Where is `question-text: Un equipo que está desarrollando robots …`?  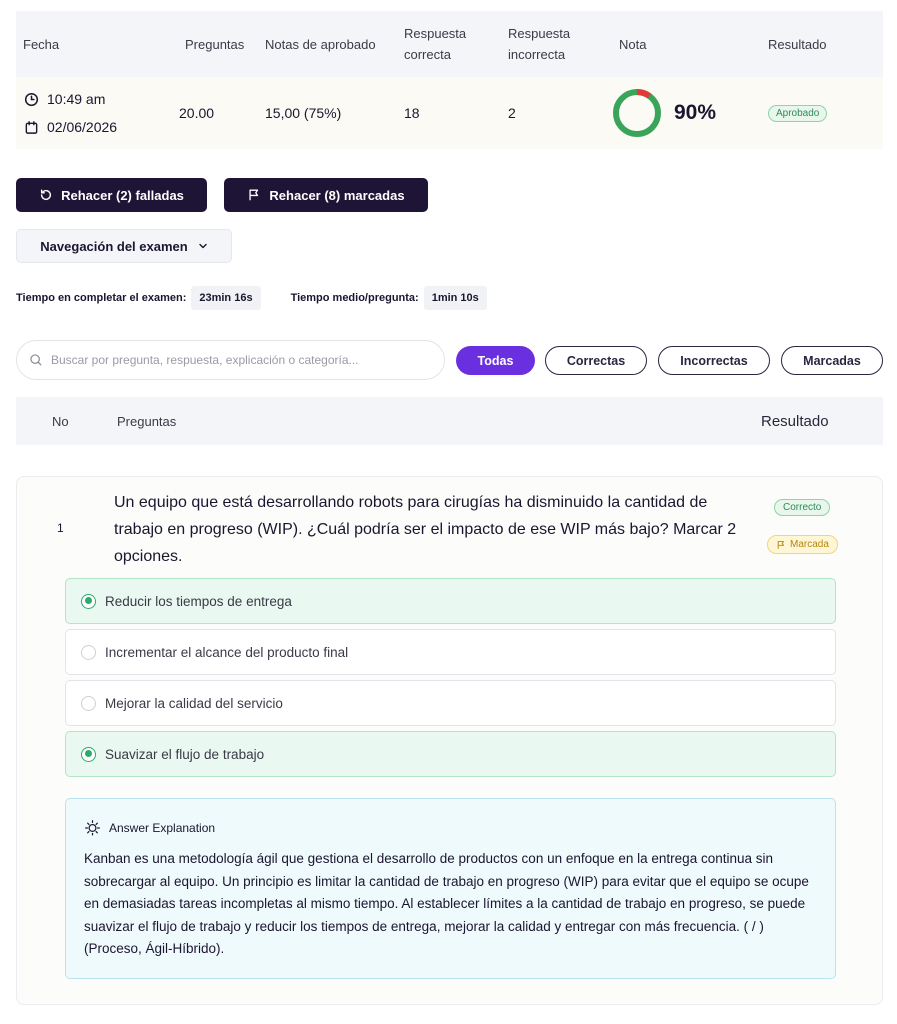
question-text: Un equipo que está desarrollando robots … is located at coordinates (425, 529).